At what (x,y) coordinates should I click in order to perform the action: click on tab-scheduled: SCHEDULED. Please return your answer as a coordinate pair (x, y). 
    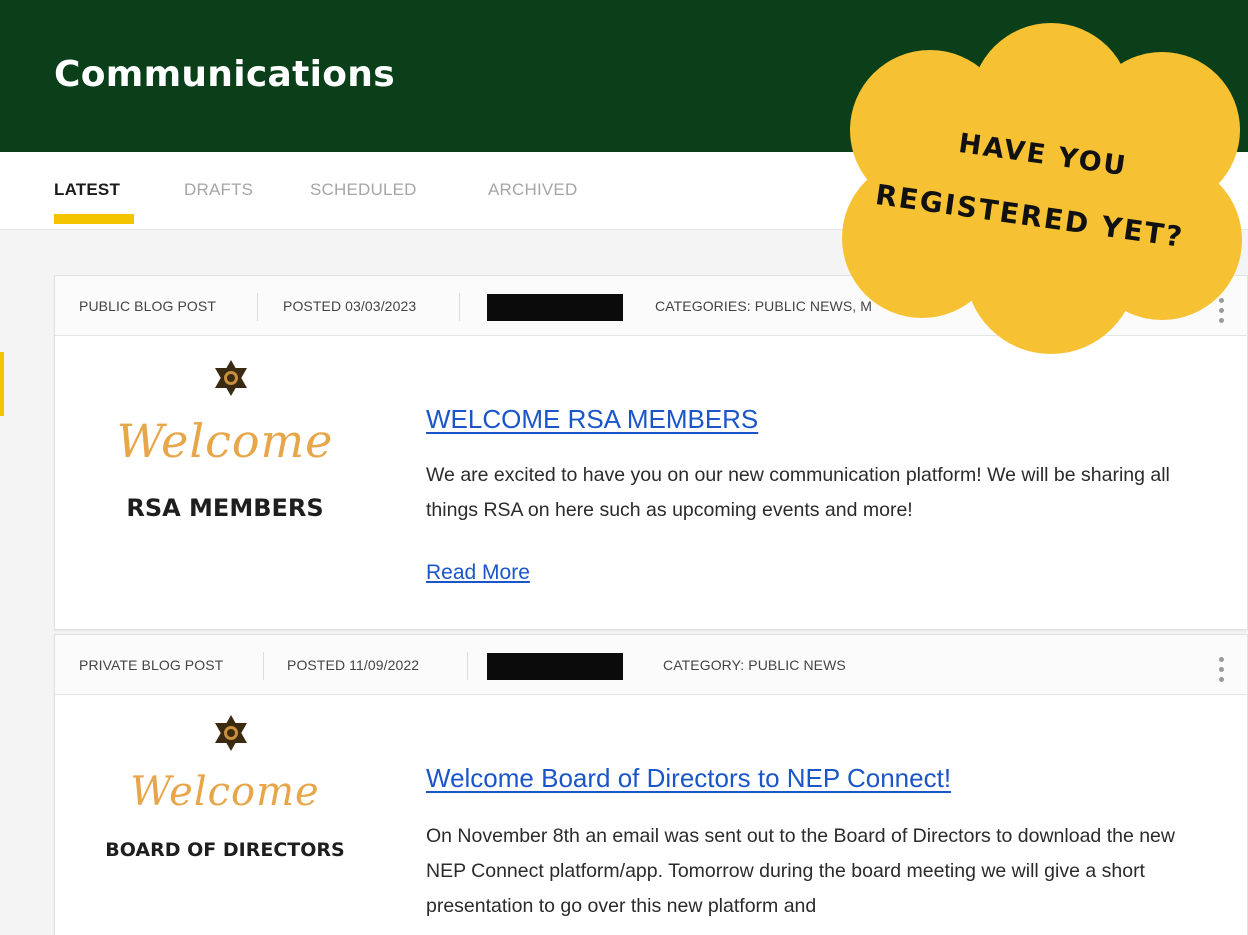
    Looking at the image, I should click on (363, 190).